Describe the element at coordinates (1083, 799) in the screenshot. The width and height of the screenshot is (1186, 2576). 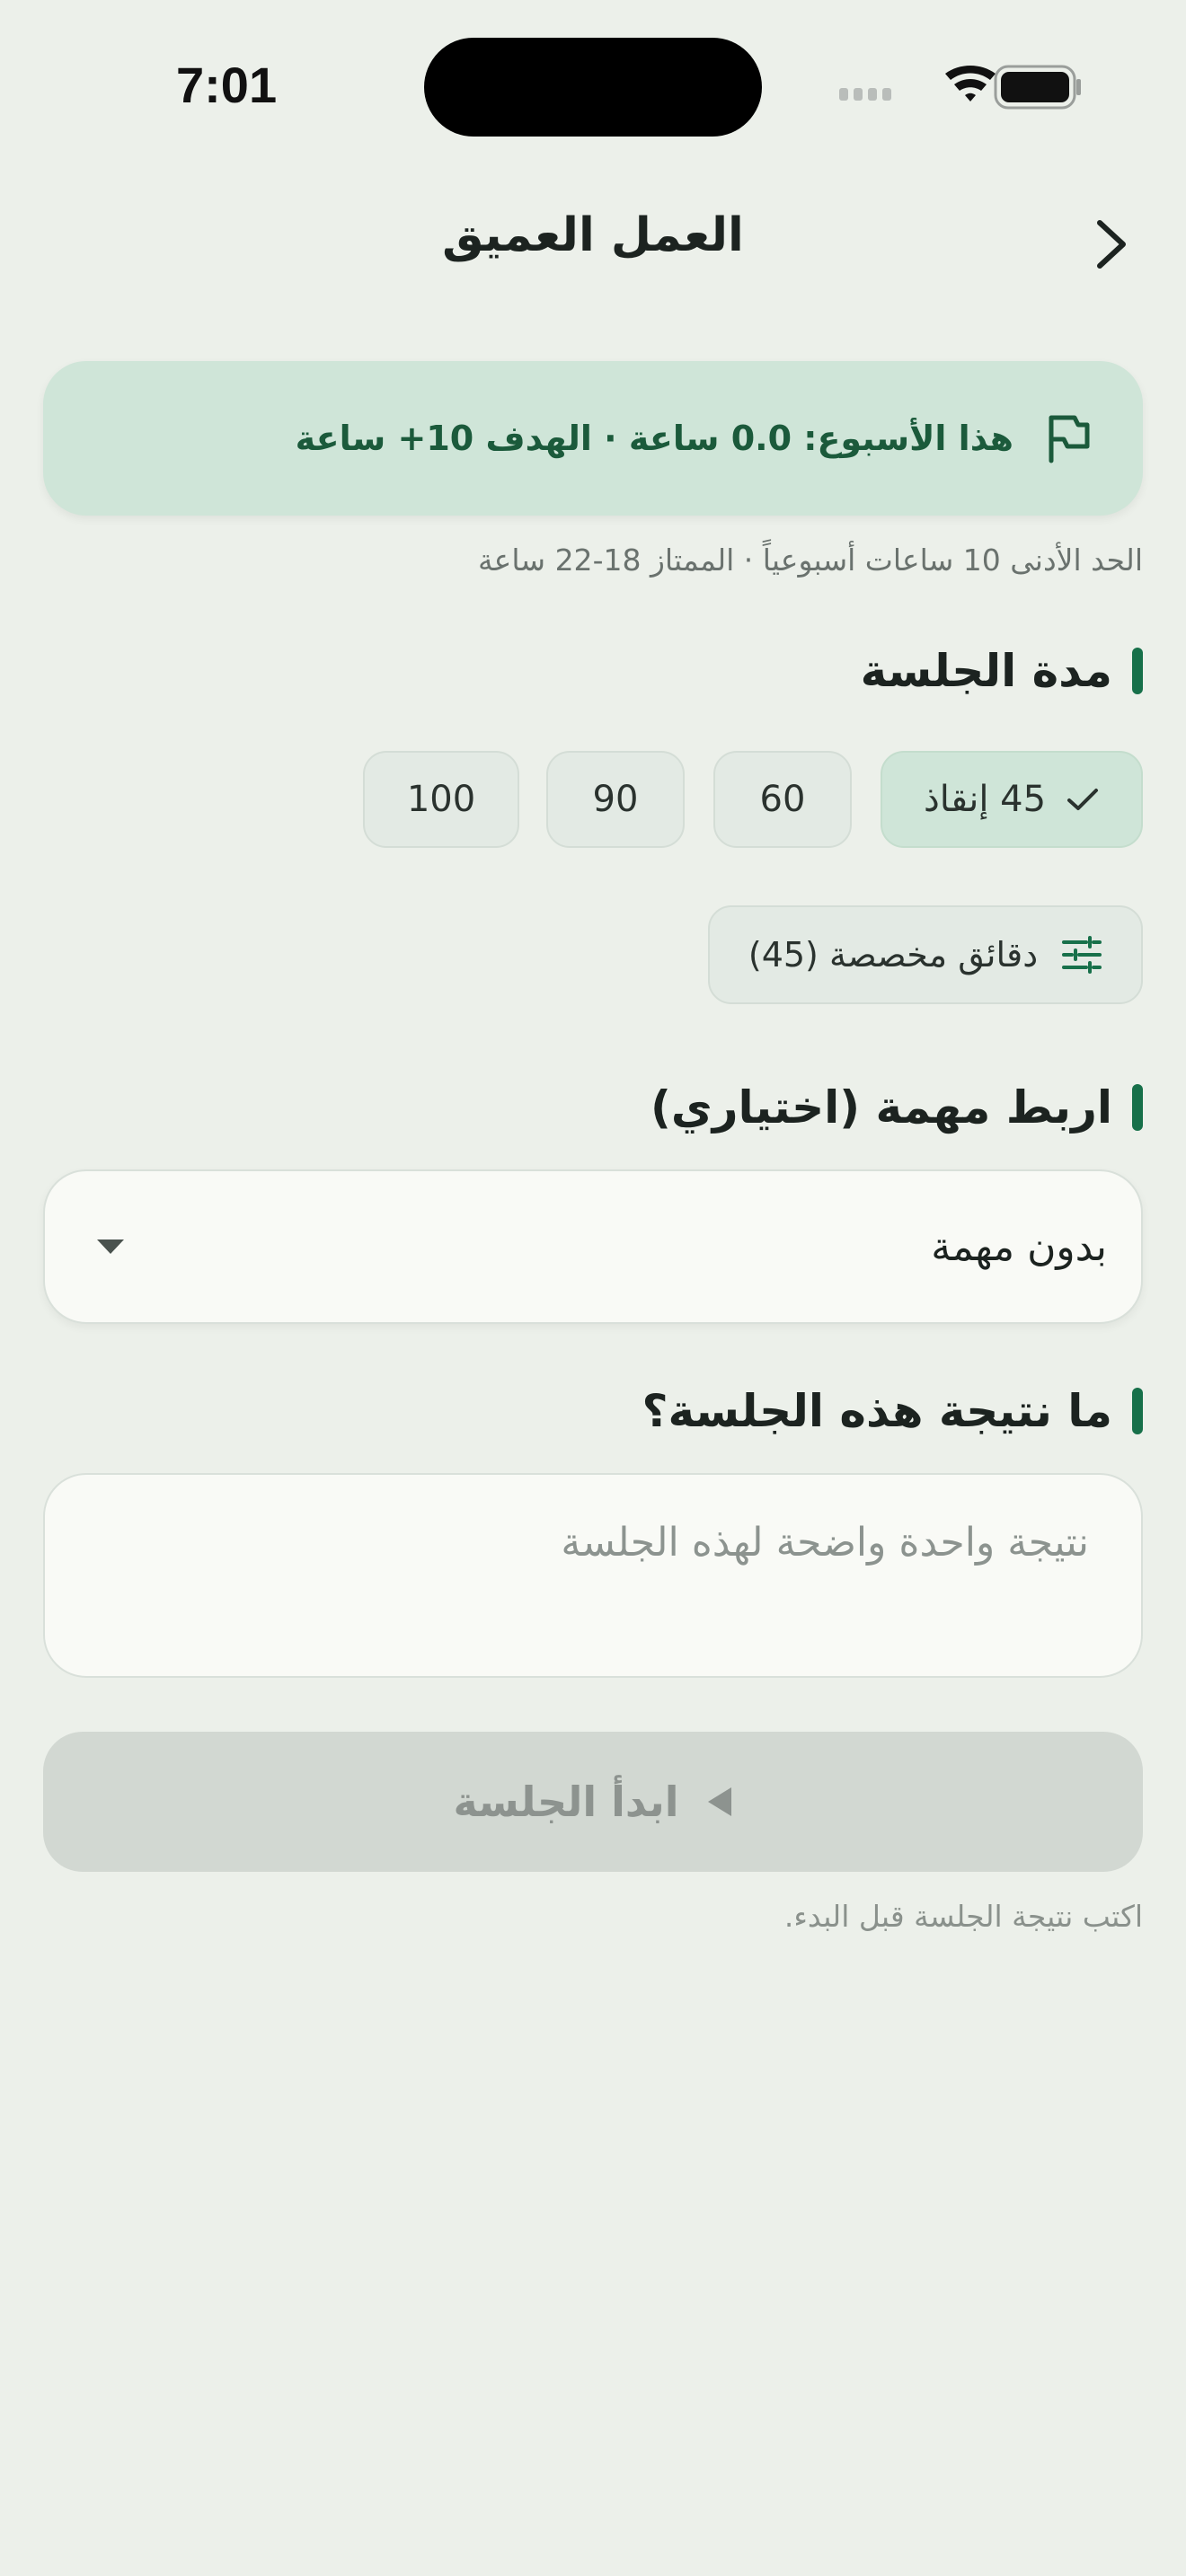
I see `check-icon` at that location.